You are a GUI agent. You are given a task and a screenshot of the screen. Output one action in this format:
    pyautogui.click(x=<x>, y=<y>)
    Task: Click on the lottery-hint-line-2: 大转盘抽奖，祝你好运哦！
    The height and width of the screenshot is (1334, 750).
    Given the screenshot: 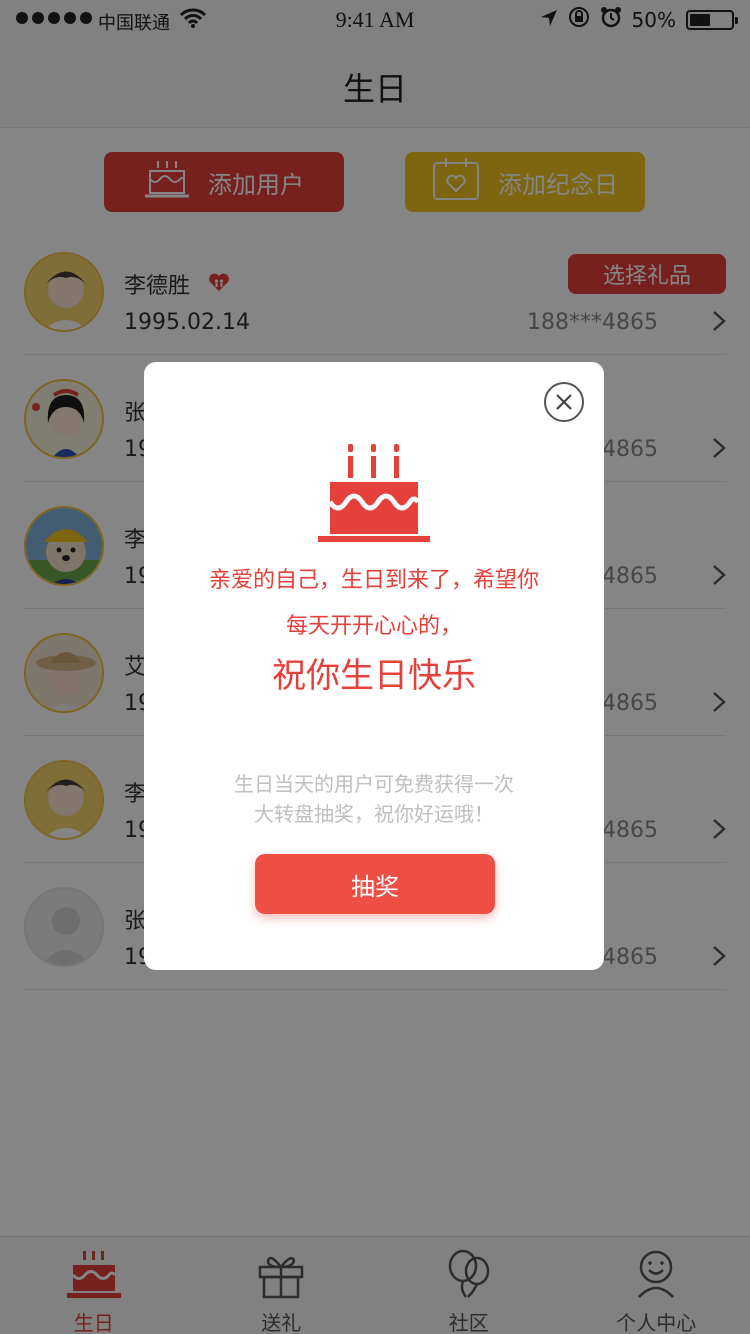 What is the action you would take?
    pyautogui.click(x=374, y=814)
    